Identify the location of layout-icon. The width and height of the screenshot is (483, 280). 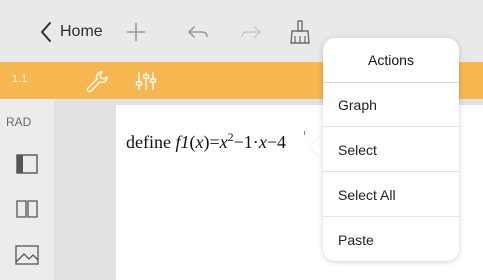
(27, 164).